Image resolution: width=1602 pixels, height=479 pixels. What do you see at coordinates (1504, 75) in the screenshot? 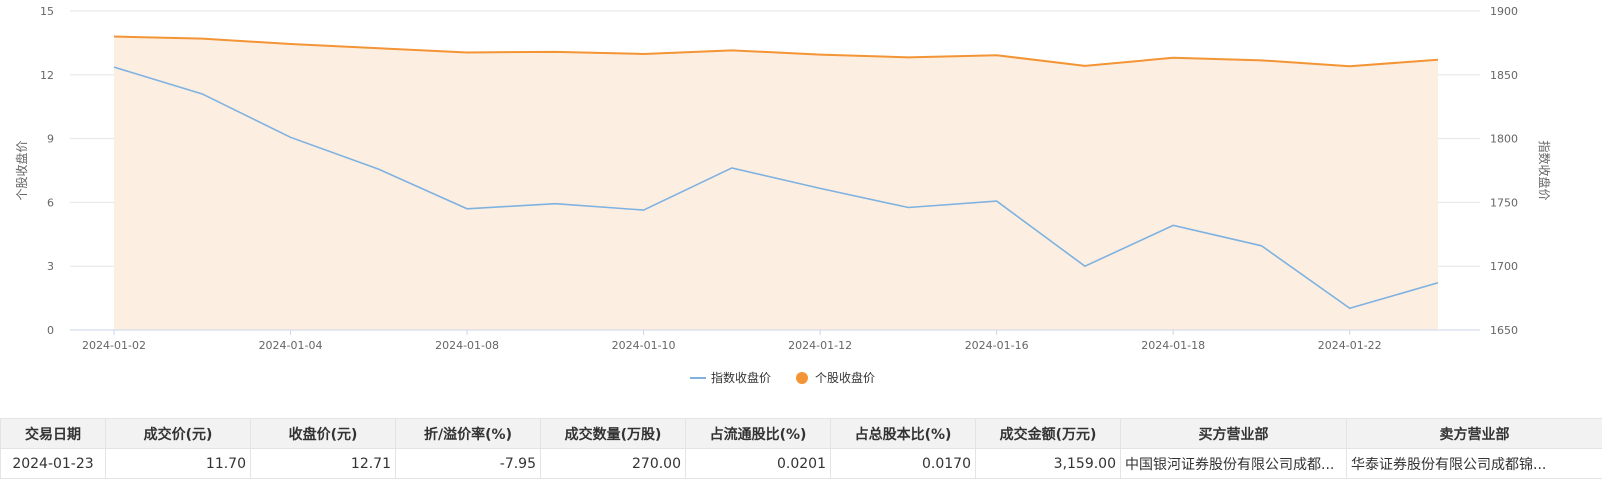
I see `y-right-tick-label: 1850` at bounding box center [1504, 75].